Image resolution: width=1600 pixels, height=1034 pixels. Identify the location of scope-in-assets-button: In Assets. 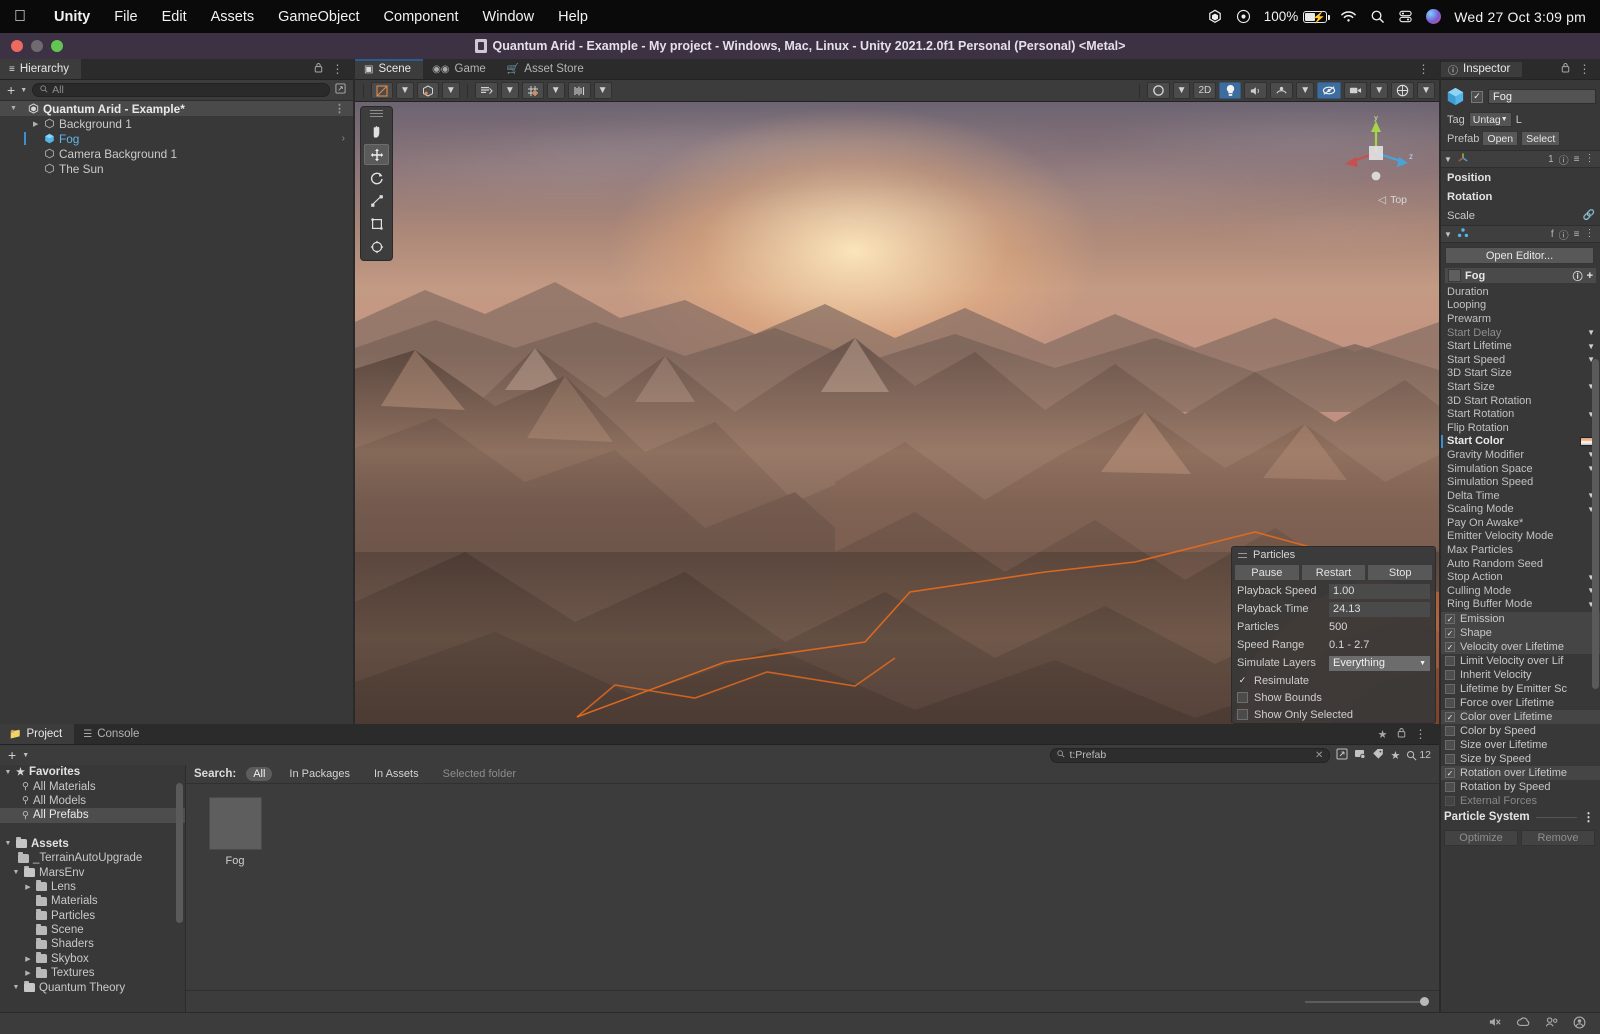
(396, 774).